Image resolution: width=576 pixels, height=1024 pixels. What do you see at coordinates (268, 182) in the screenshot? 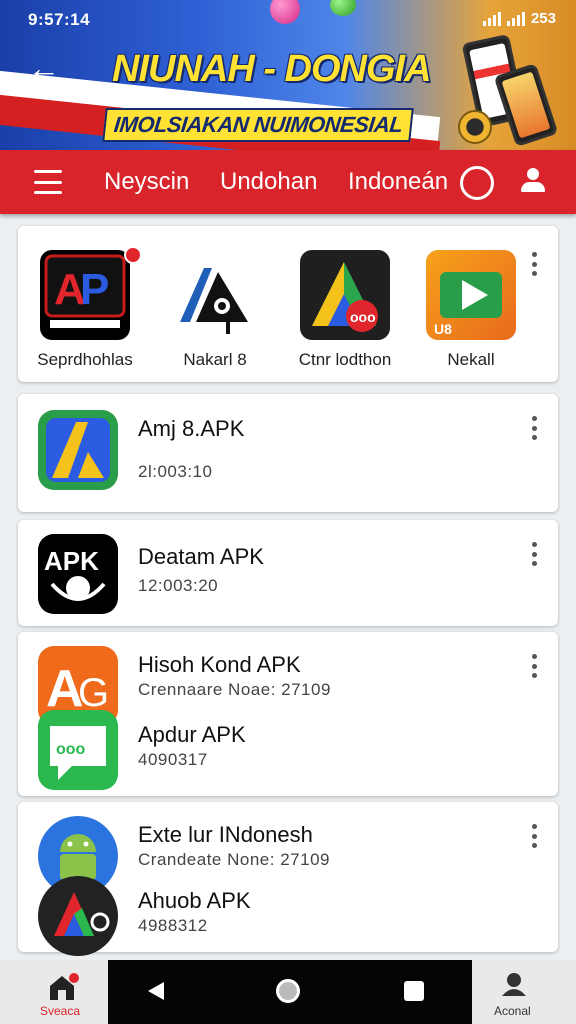
I see `tab-undohan: Undohan` at bounding box center [268, 182].